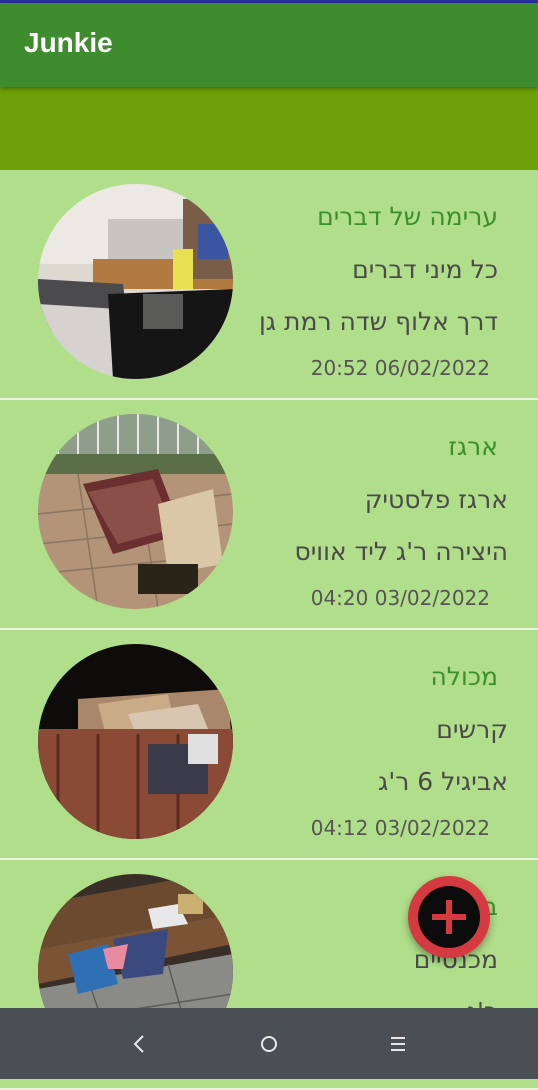  Describe the element at coordinates (473, 446) in the screenshot. I see `item-title: ארגז` at that location.